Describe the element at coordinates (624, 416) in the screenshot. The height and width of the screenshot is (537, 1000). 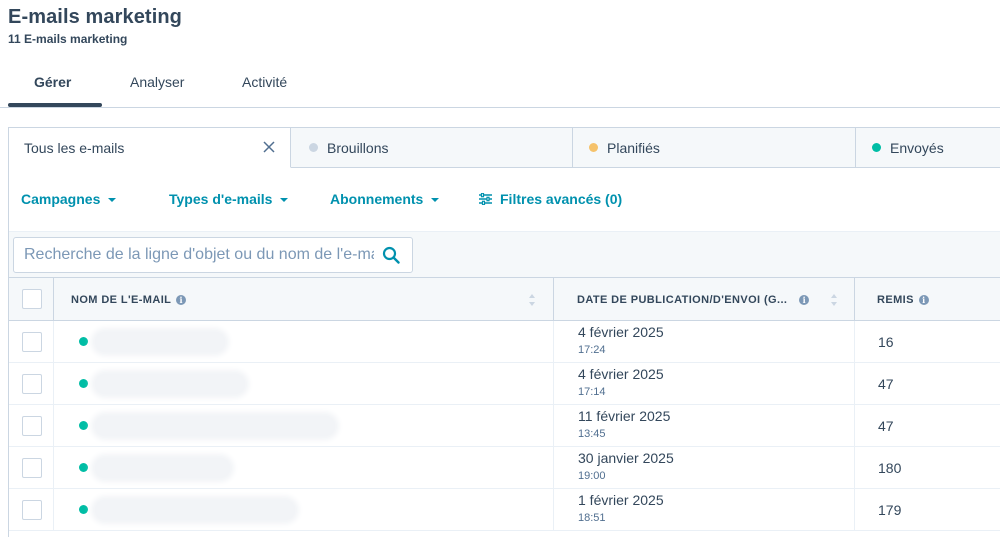
I see `publish-date: 11 février 2025` at that location.